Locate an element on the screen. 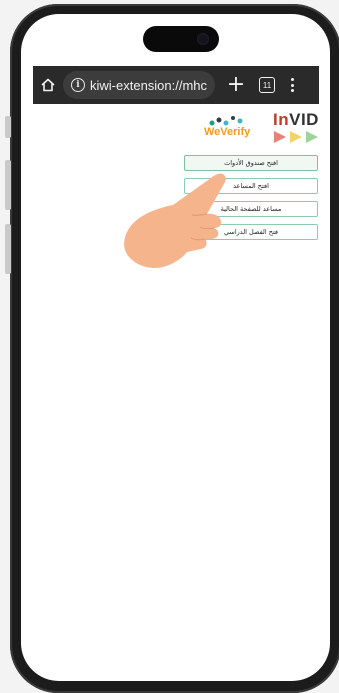 This screenshot has width=339, height=693. address-bar: i kiwi-extension://mhccp is located at coordinates (139, 85).